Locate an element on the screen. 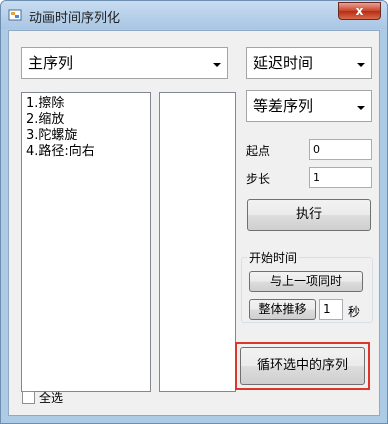 The image size is (388, 424). start-label: 起点 is located at coordinates (258, 151).